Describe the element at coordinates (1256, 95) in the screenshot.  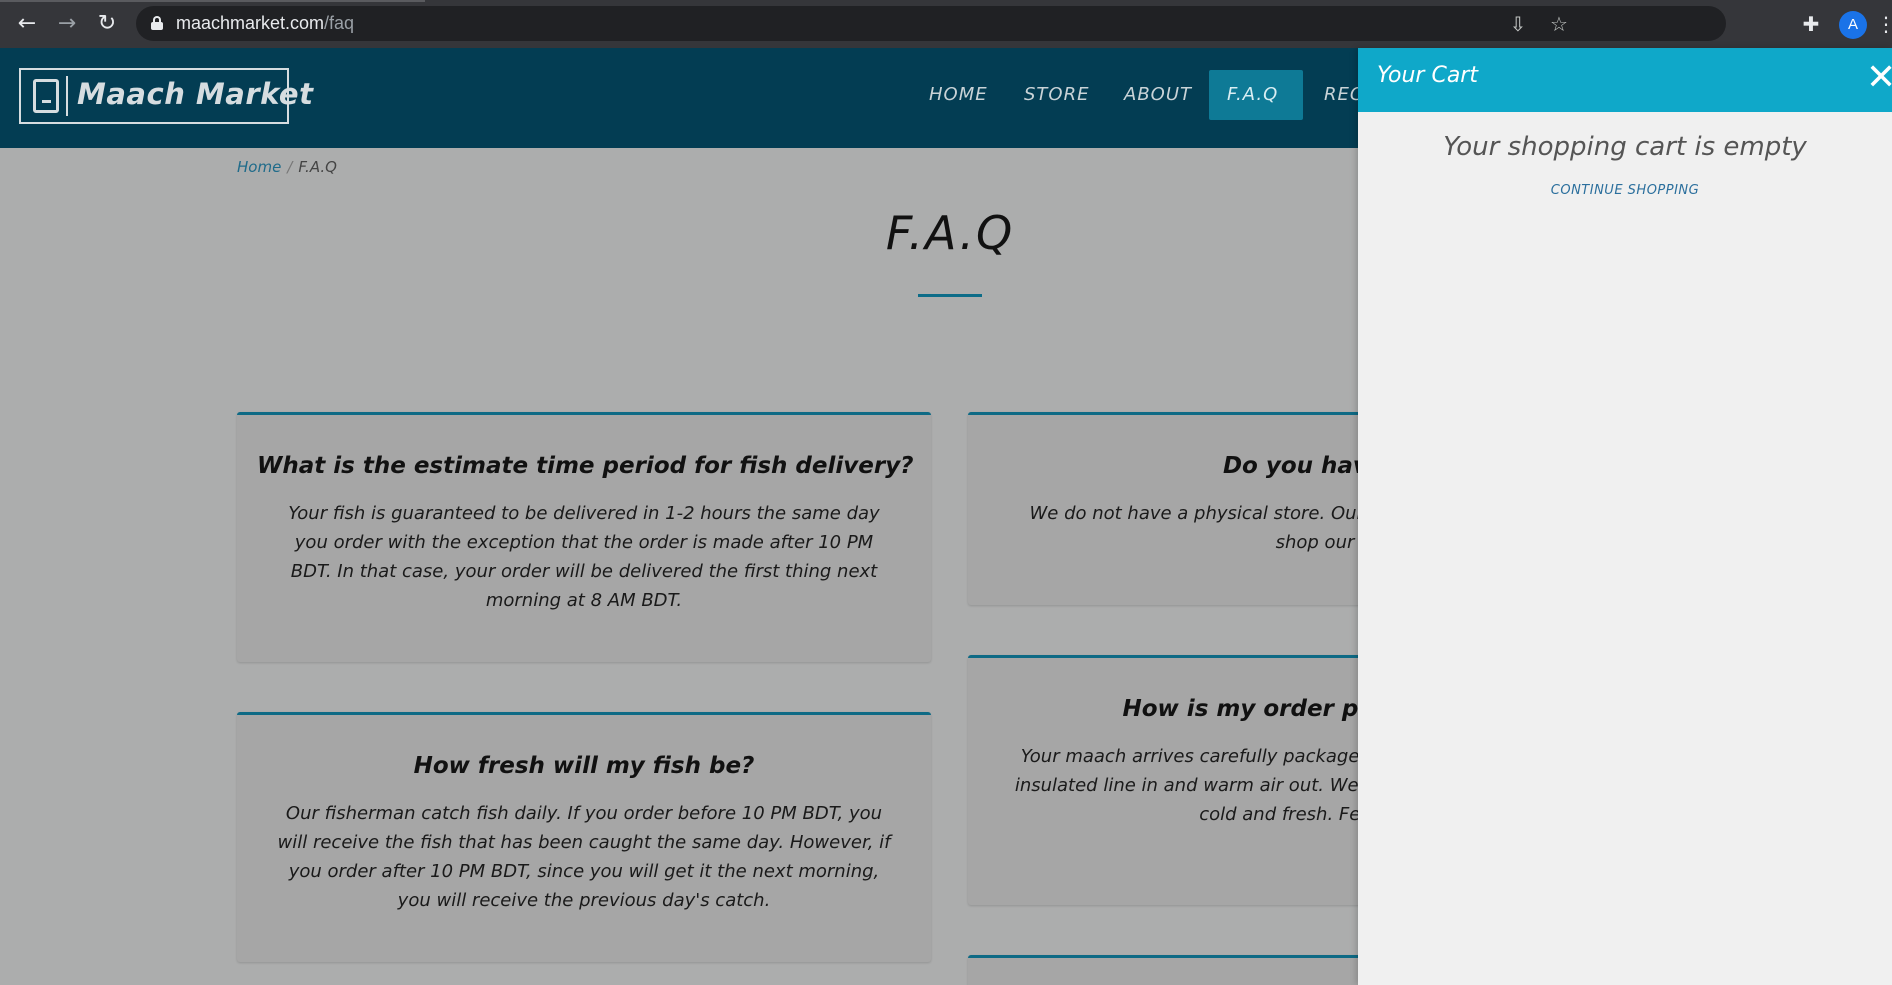
I see `nav-faq: F.A.Q` at that location.